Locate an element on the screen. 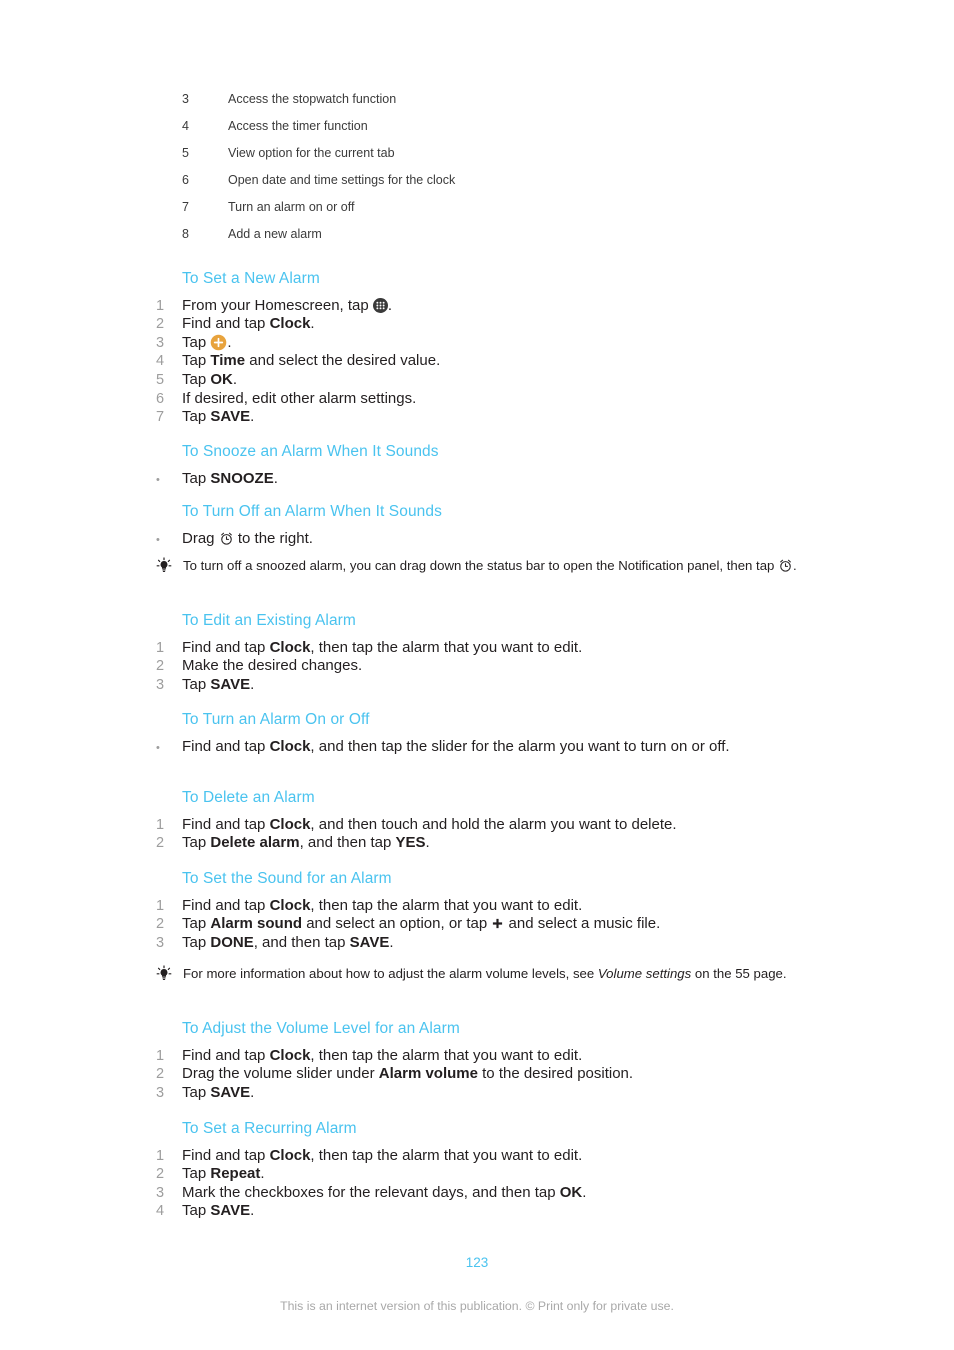 The width and height of the screenshot is (954, 1350). step-item: 6 If desired, edit other alarm settings. is located at coordinates (489, 399).